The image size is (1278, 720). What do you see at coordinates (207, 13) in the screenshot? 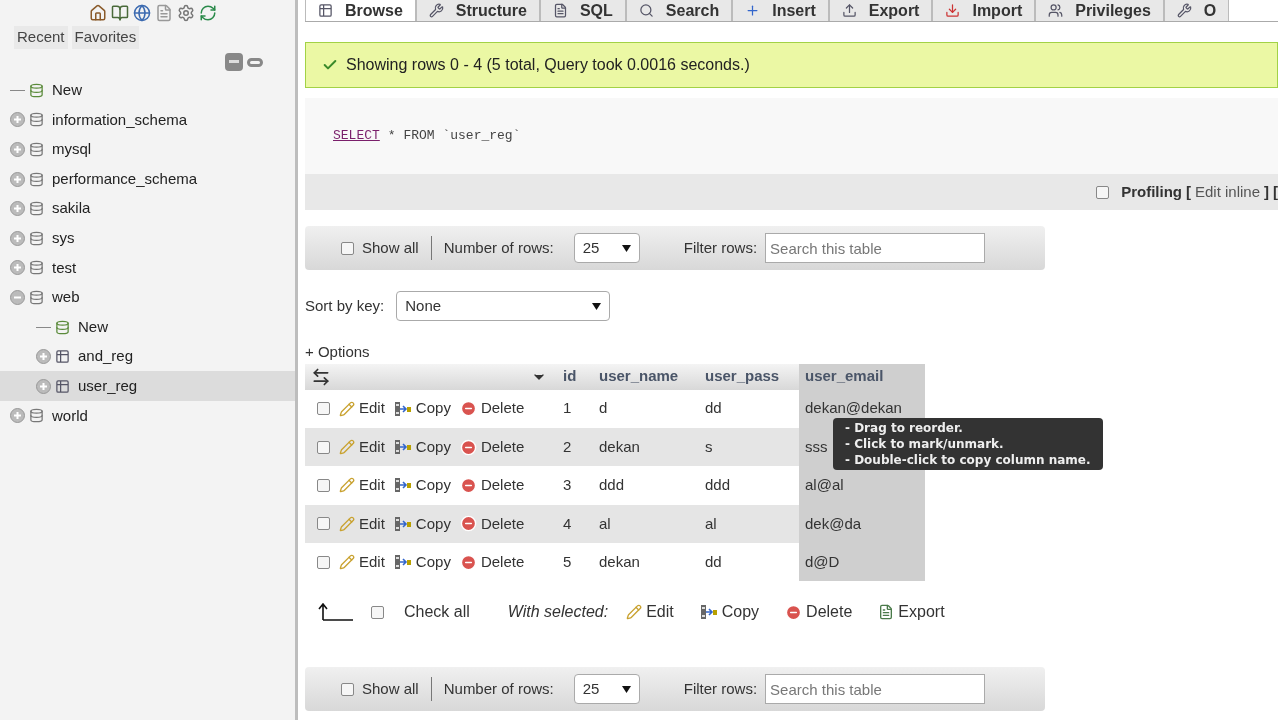
I see `reload-icon` at bounding box center [207, 13].